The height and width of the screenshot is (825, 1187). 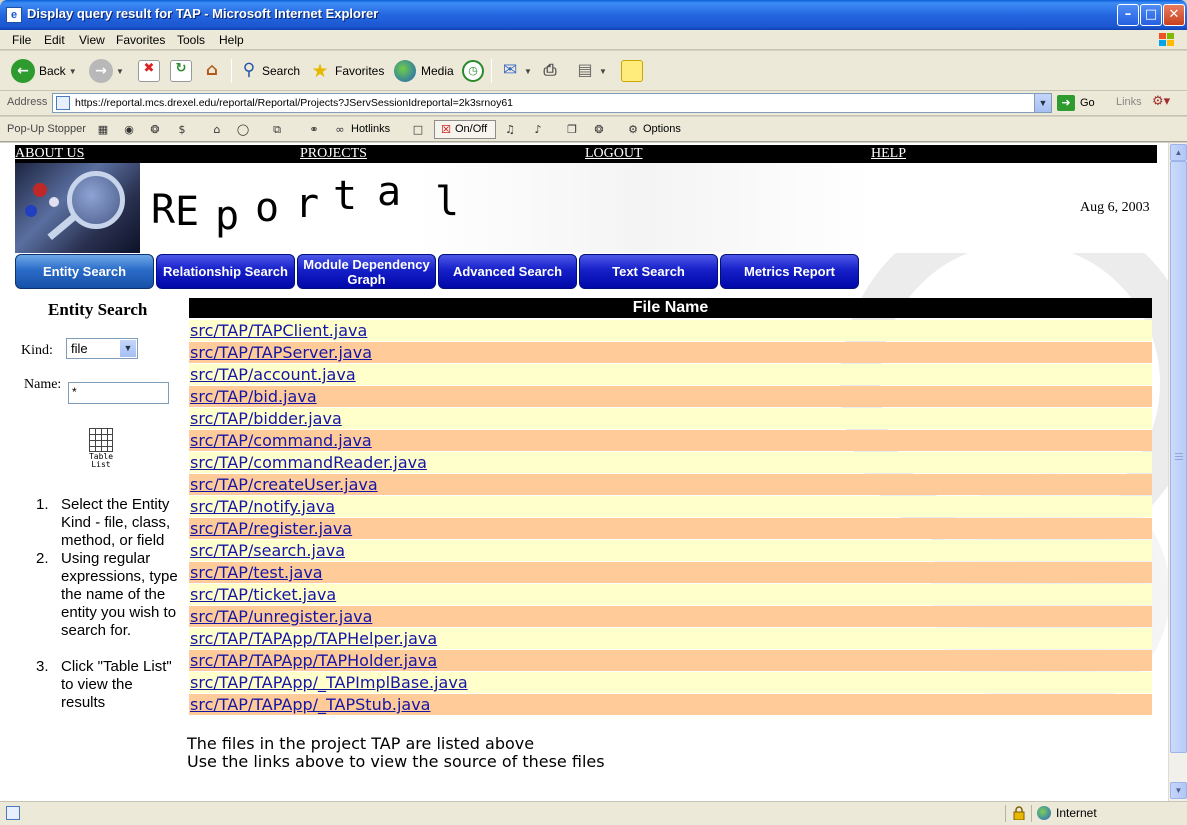 I want to click on kind-select: file ▼, so click(x=102, y=348).